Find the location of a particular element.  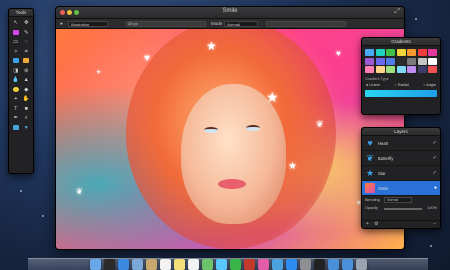

pencil-tool-icon: ✎ is located at coordinates (27, 33).